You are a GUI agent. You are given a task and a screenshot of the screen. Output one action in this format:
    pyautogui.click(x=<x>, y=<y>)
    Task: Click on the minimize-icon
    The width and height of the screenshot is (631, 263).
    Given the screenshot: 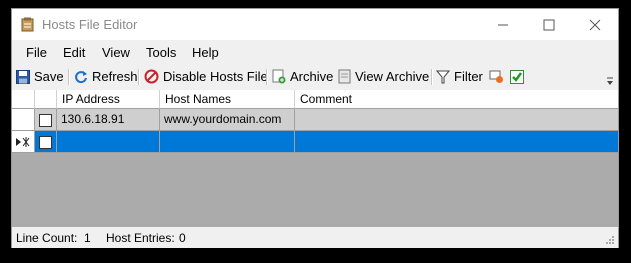 What is the action you would take?
    pyautogui.click(x=502, y=24)
    